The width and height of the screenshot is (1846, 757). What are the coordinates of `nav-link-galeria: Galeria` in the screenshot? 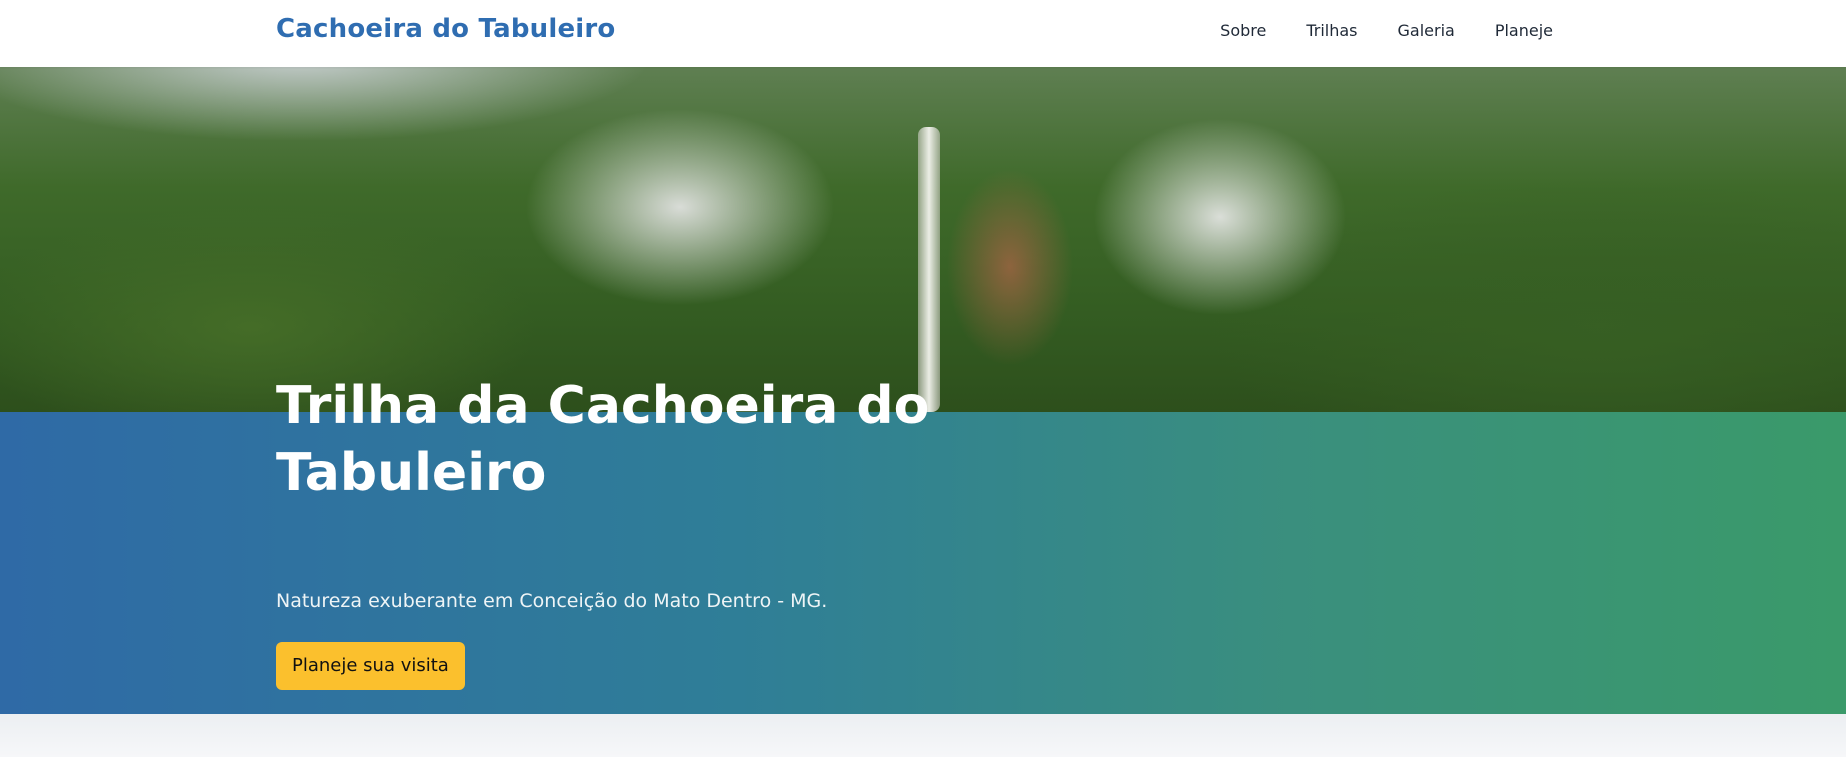 It's located at (1426, 30).